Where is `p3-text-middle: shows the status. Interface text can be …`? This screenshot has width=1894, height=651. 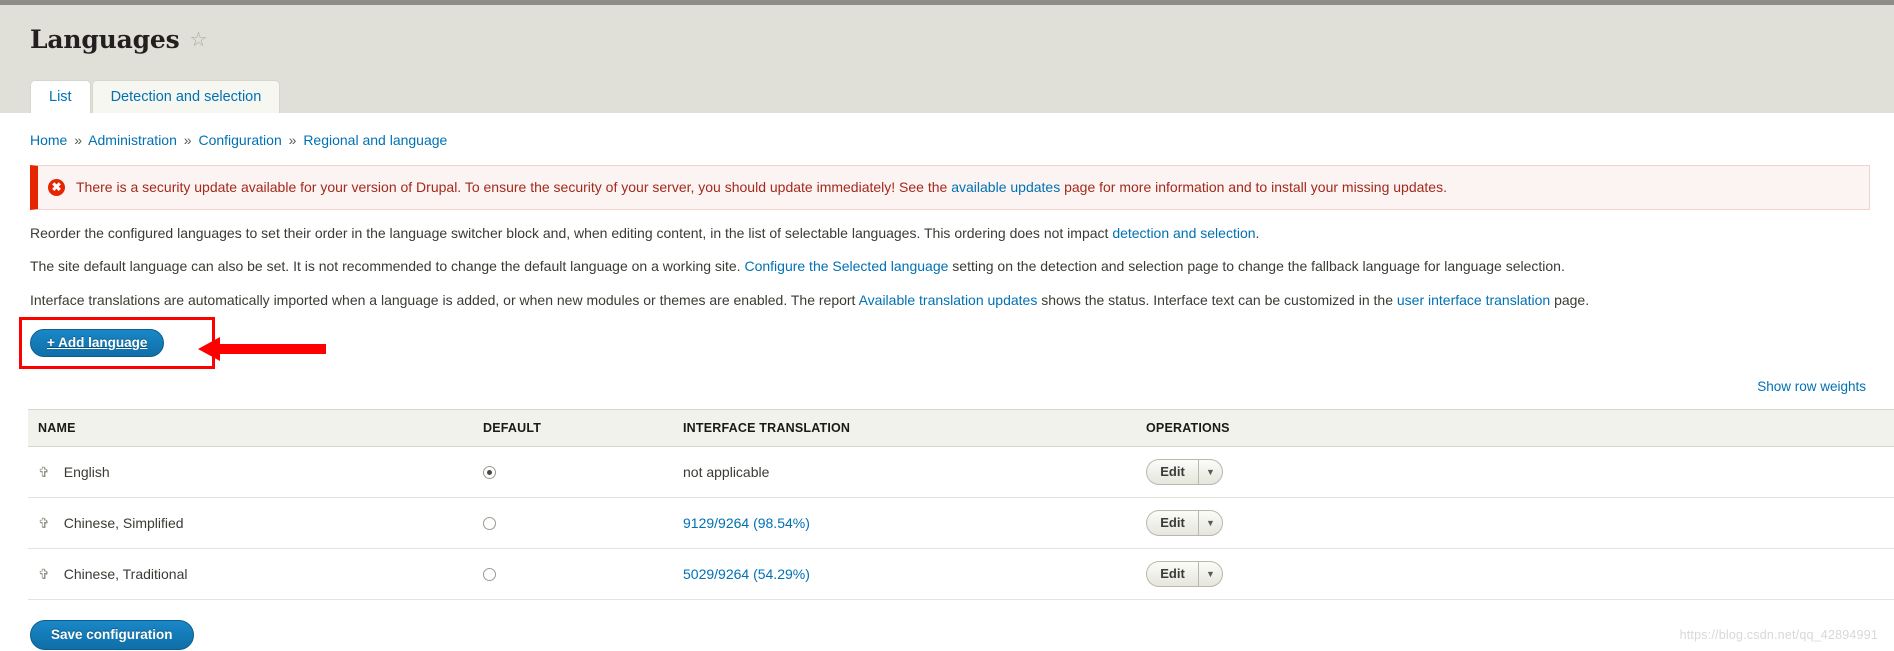 p3-text-middle: shows the status. Interface text can be … is located at coordinates (1217, 300).